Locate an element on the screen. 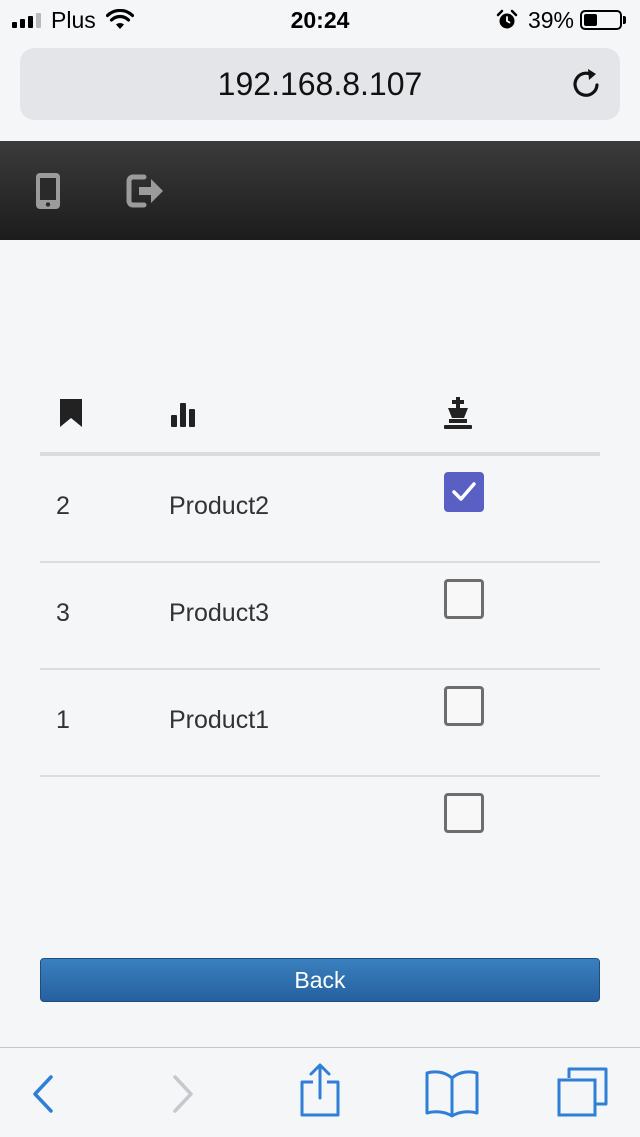 This screenshot has height=1137, width=640. status-bar: Plus 20:24 39% is located at coordinates (320, 20).